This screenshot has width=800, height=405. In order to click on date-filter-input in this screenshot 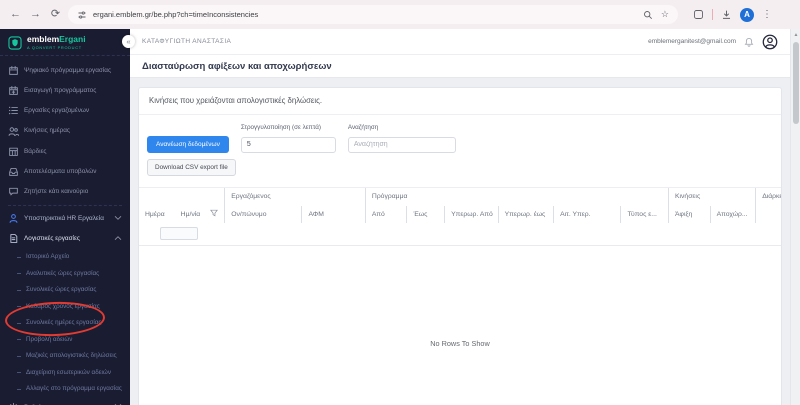, I will do `click(179, 233)`.